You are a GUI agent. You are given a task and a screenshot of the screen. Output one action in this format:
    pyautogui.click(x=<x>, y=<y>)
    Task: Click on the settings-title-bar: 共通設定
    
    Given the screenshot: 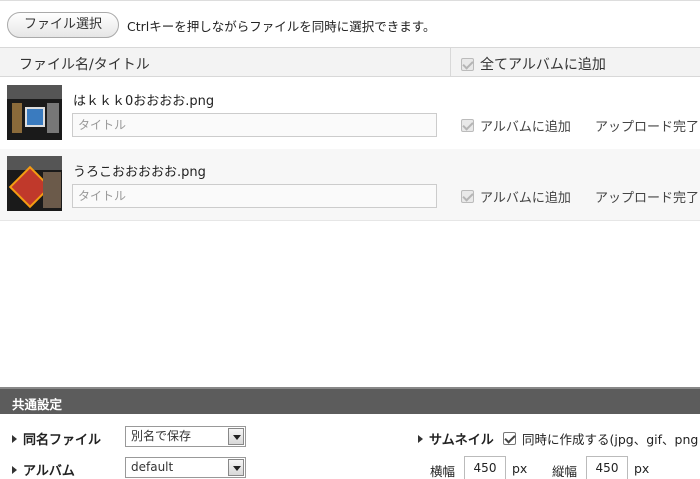 What is the action you would take?
    pyautogui.click(x=350, y=401)
    